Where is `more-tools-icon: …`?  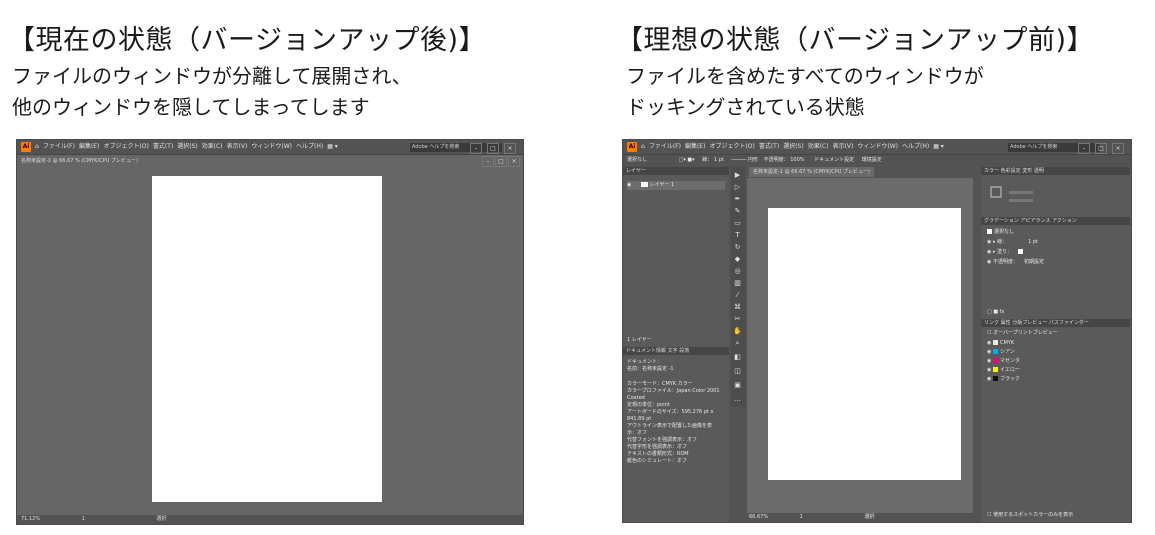 more-tools-icon: … is located at coordinates (737, 399).